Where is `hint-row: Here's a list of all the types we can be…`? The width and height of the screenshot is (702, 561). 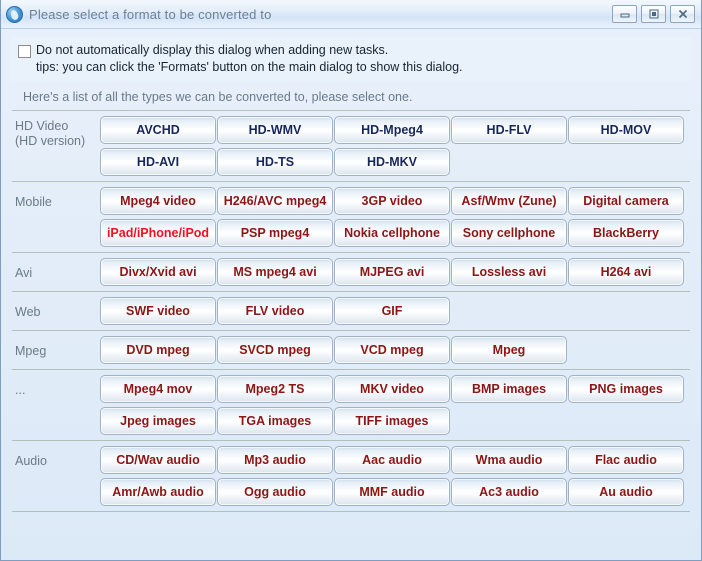
hint-row: Here's a list of all the types we can be… is located at coordinates (351, 98).